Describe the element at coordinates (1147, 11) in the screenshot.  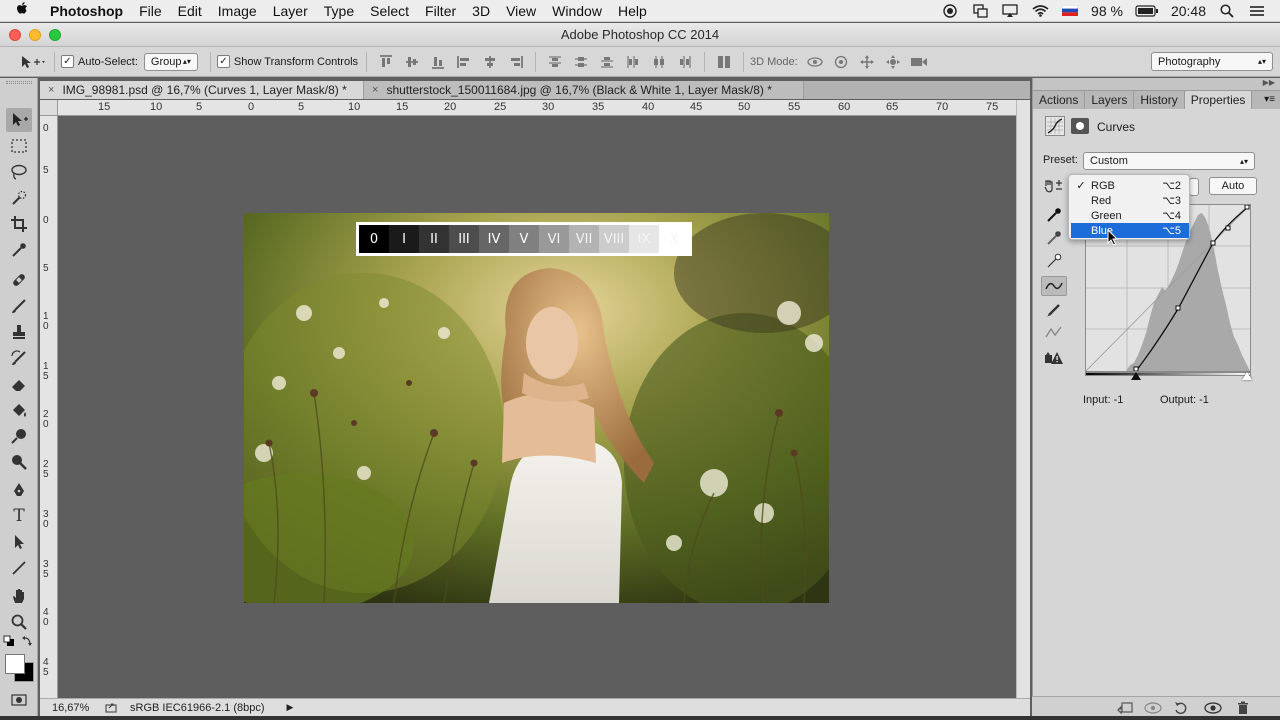
I see `battery-icon` at that location.